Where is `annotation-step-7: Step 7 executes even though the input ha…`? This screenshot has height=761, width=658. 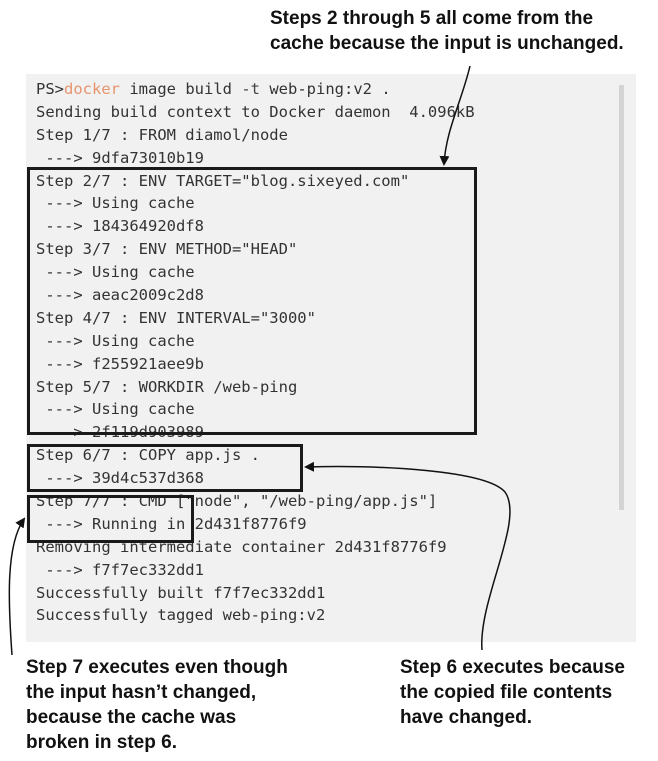
annotation-step-7: Step 7 executes even though the input ha… is located at coordinates (157, 705).